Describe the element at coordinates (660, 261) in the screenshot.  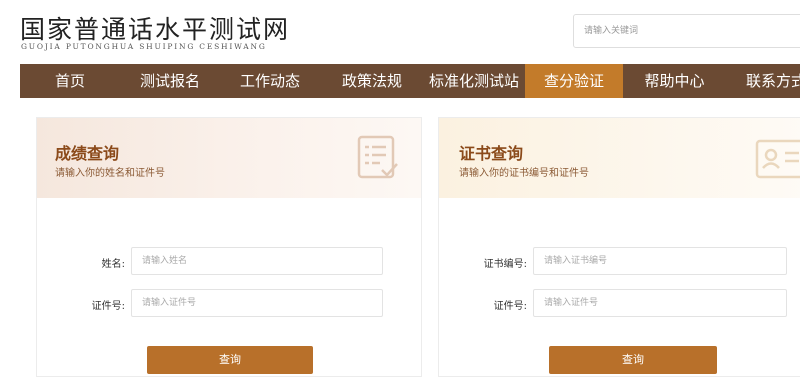
I see `cert-number-input` at that location.